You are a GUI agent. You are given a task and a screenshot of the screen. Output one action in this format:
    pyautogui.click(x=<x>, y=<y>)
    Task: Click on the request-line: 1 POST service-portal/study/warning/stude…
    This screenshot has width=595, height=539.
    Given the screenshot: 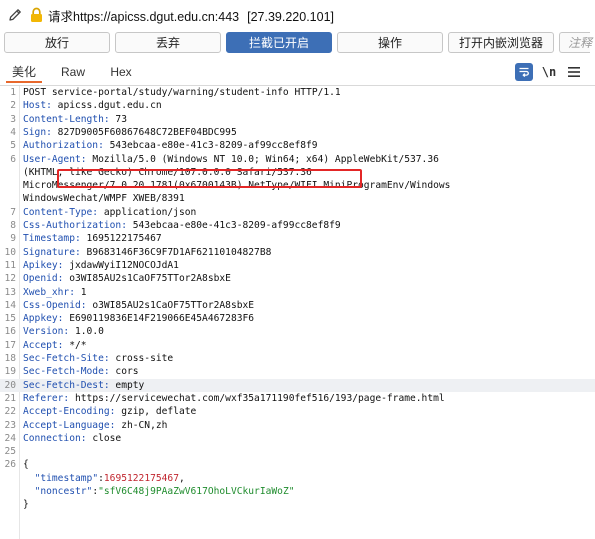 What is the action you would take?
    pyautogui.click(x=297, y=92)
    